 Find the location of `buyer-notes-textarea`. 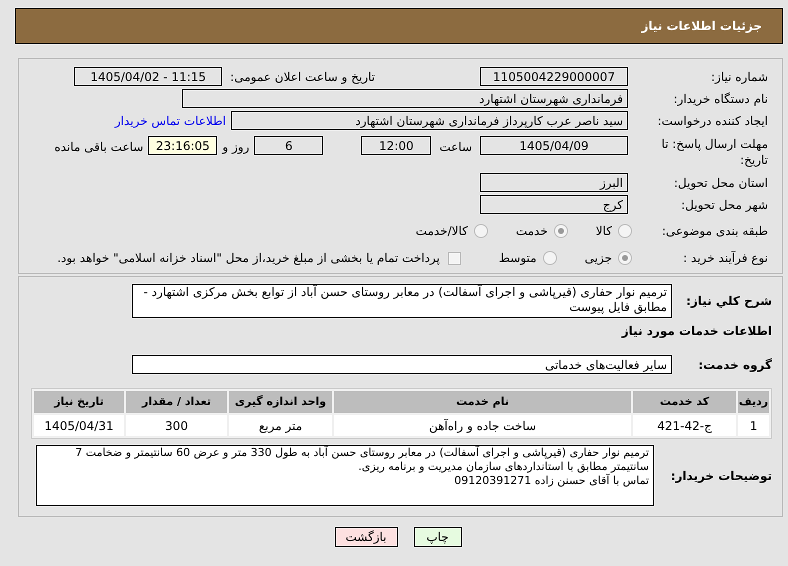

buyer-notes-textarea is located at coordinates (345, 475).